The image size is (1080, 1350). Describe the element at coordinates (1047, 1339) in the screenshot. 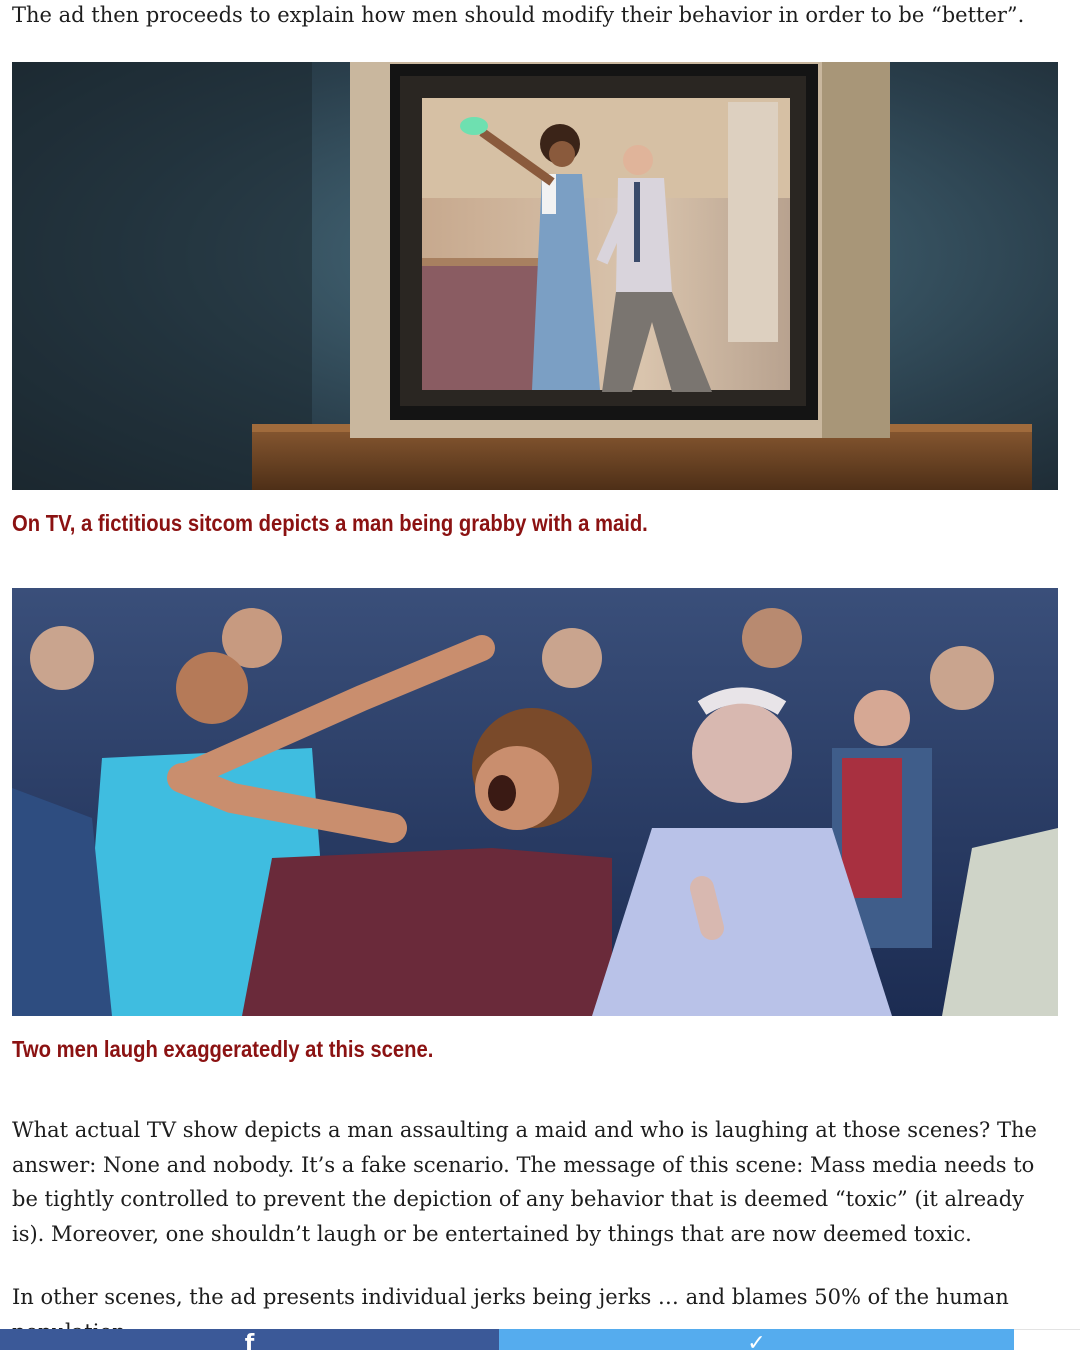

I see `more-share-button` at that location.